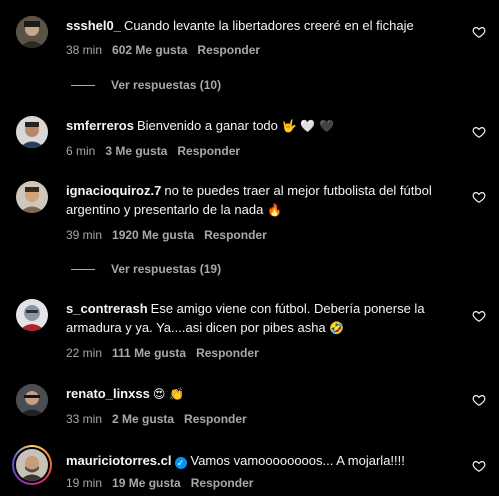 The image size is (499, 496). I want to click on comment-body: Bienvenido a ganar todo, so click(207, 125).